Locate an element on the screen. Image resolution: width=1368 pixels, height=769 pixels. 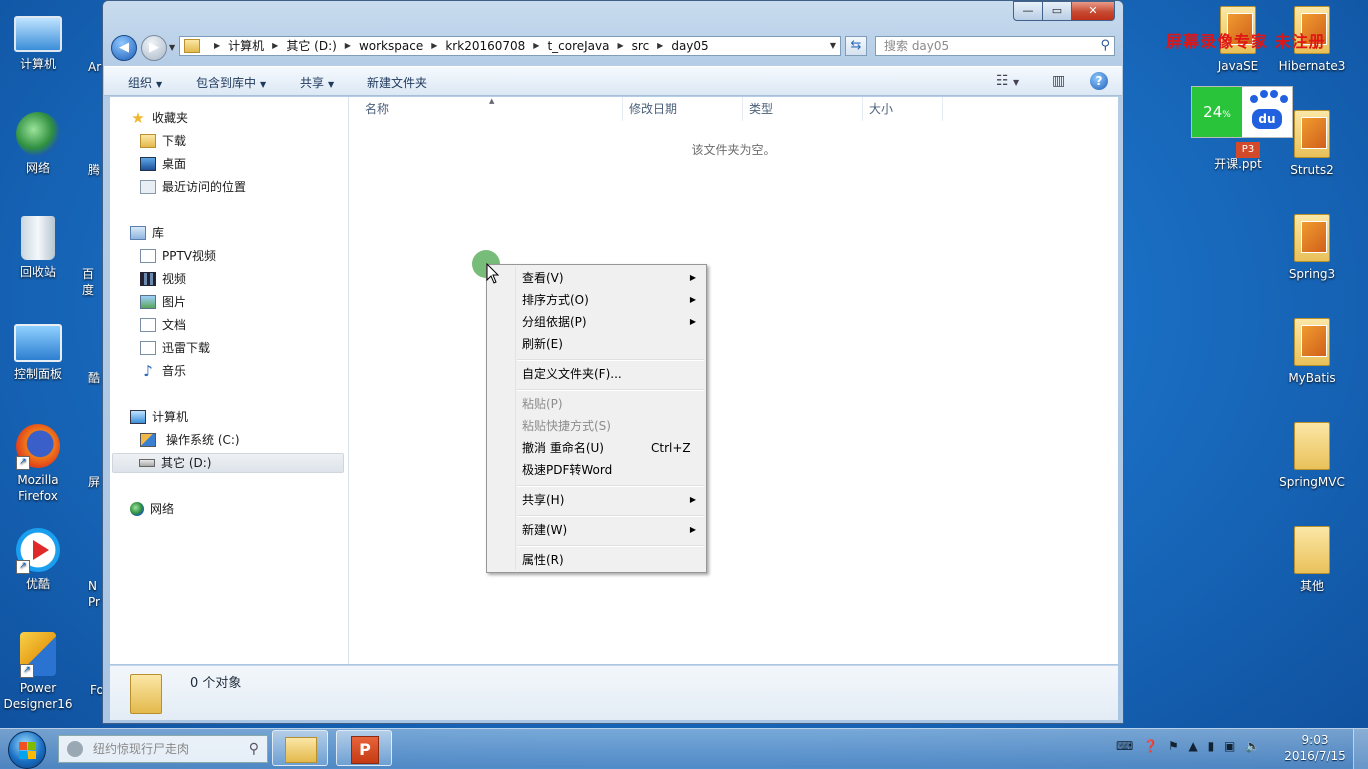
star-icon: ★ is located at coordinates (138, 118).